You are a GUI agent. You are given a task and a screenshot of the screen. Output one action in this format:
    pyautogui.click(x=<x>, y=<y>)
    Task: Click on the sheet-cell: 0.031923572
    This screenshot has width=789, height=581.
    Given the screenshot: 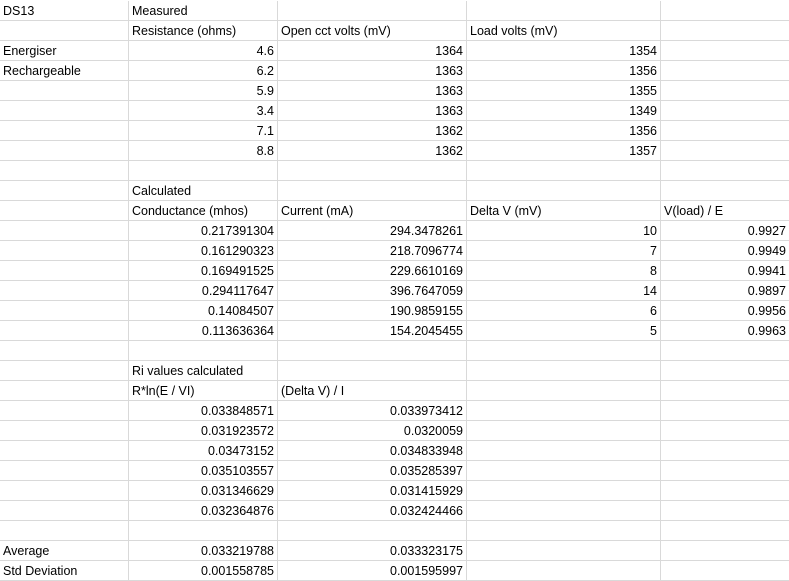 What is the action you would take?
    pyautogui.click(x=203, y=431)
    